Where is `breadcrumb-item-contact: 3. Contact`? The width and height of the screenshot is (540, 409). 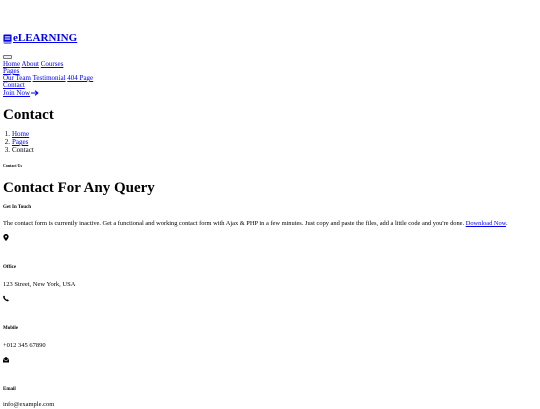
breadcrumb-item-contact: 3. Contact is located at coordinates (18, 150).